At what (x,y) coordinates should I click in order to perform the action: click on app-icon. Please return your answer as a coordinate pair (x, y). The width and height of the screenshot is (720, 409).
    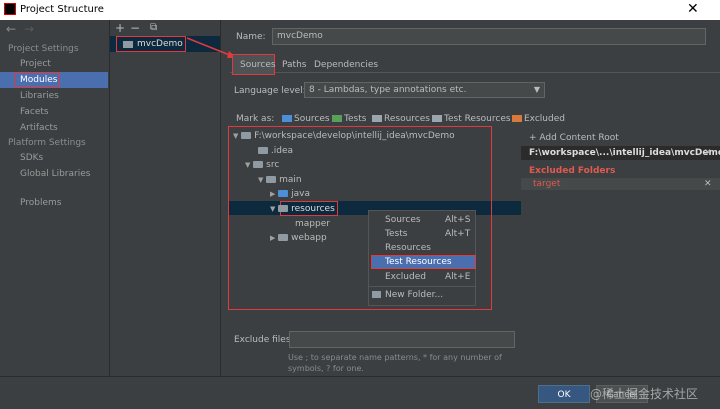
    Looking at the image, I should click on (10, 9).